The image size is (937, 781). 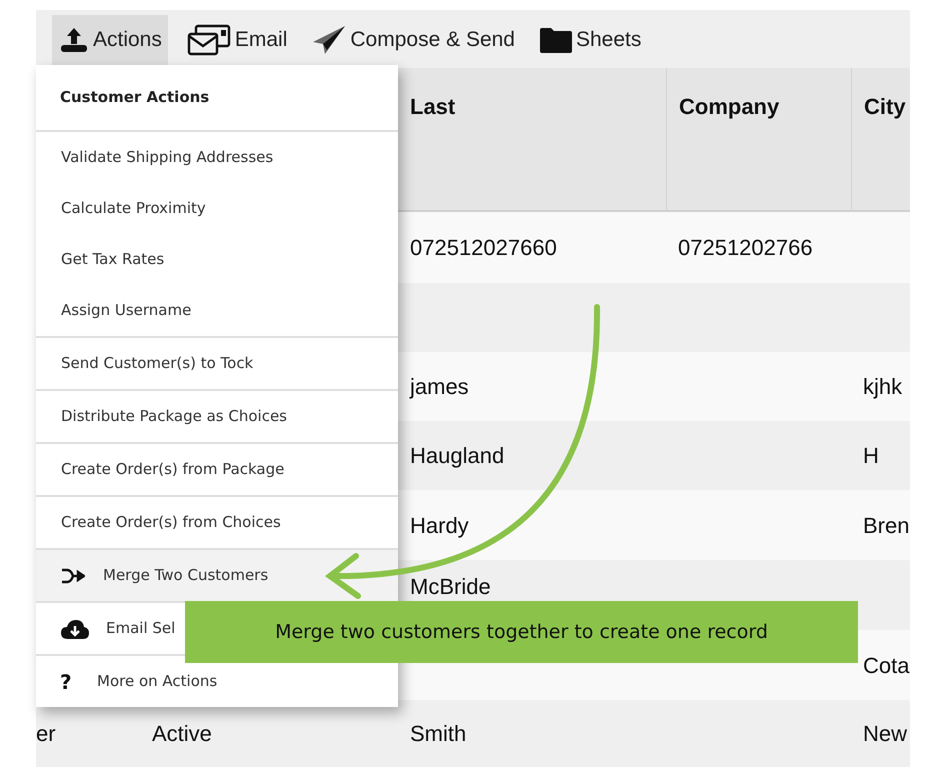 What do you see at coordinates (885, 734) in the screenshot?
I see `table-cell-text: New` at bounding box center [885, 734].